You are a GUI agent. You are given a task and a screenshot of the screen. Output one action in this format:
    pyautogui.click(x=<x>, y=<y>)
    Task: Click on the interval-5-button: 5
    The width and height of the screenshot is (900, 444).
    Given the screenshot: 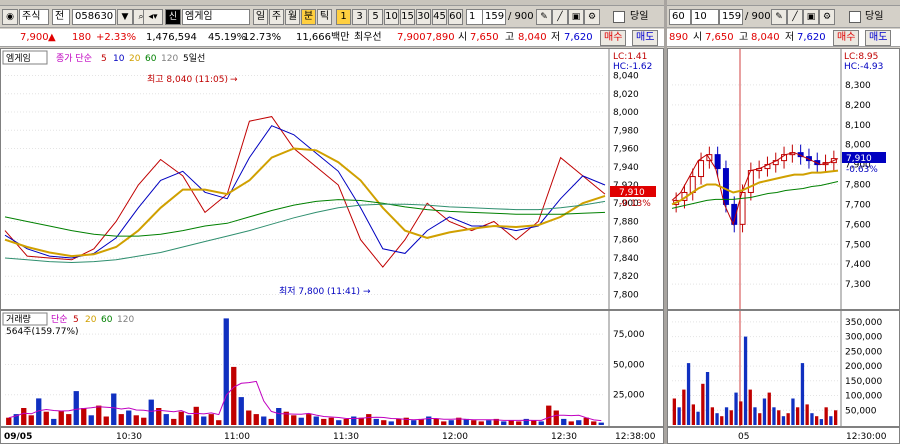 What is the action you would take?
    pyautogui.click(x=375, y=17)
    